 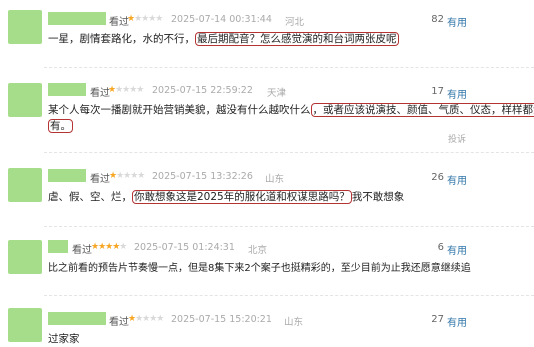 What do you see at coordinates (258, 250) in the screenshot?
I see `review-location: 北京` at bounding box center [258, 250].